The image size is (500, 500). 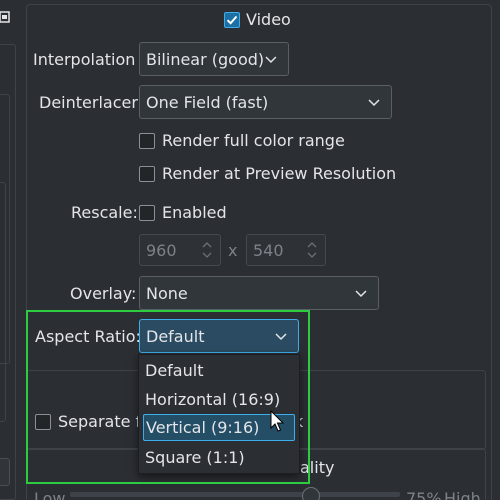 What do you see at coordinates (50, 494) in the screenshot?
I see `quality-low-label: Low` at bounding box center [50, 494].